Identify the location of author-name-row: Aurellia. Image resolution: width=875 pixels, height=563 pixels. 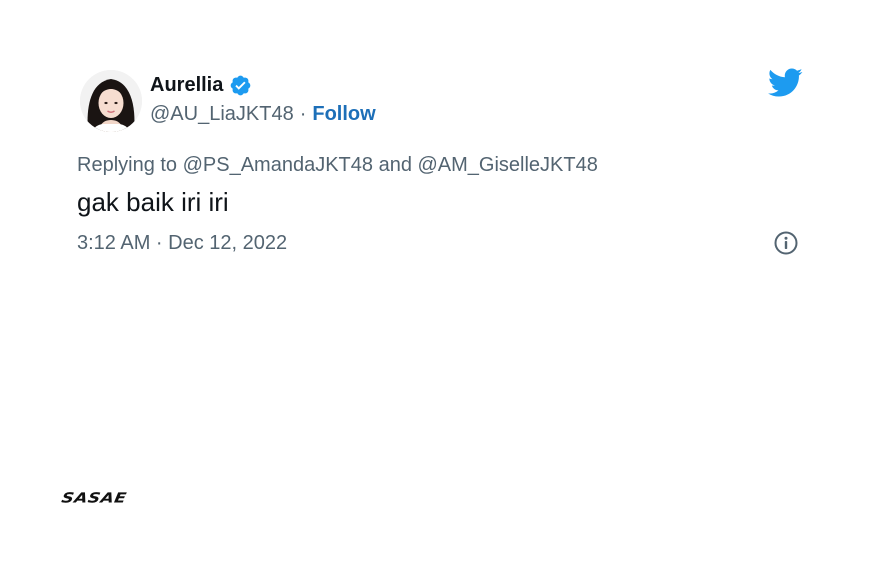
(201, 85).